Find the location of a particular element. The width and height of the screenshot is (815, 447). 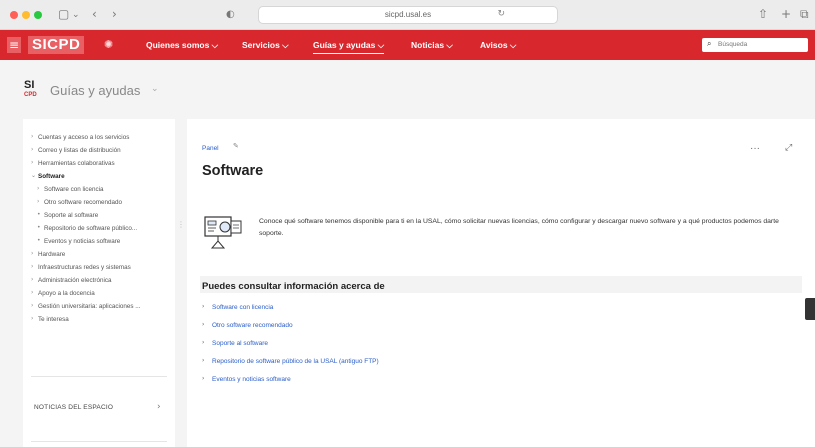

address-bar: sicpd.usal.es ↻ is located at coordinates (408, 15).